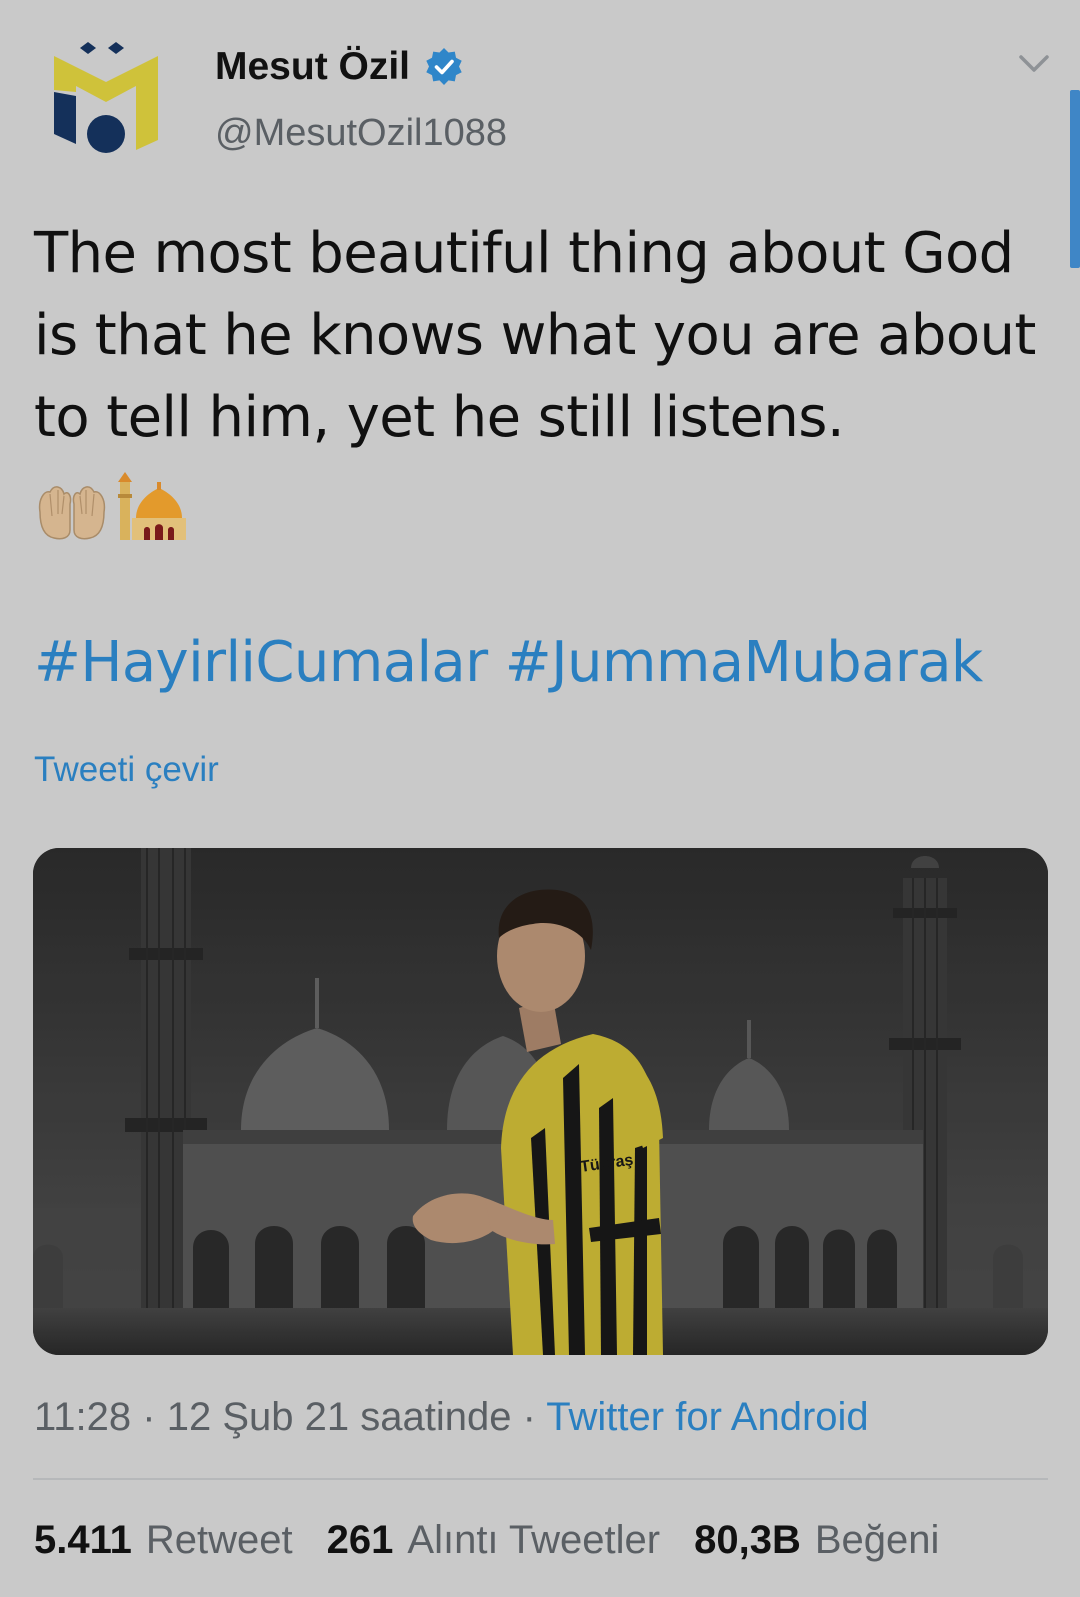 The width and height of the screenshot is (1080, 1597). I want to click on user-handle: @MesutOzil1088, so click(361, 133).